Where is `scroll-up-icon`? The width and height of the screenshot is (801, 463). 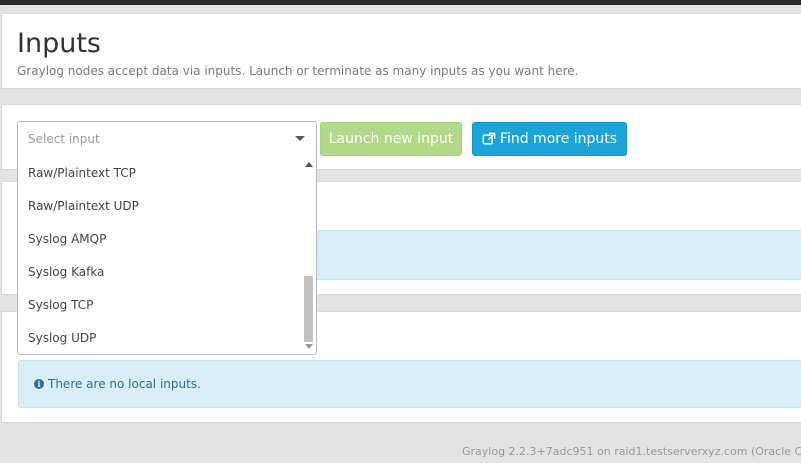
scroll-up-icon is located at coordinates (309, 164).